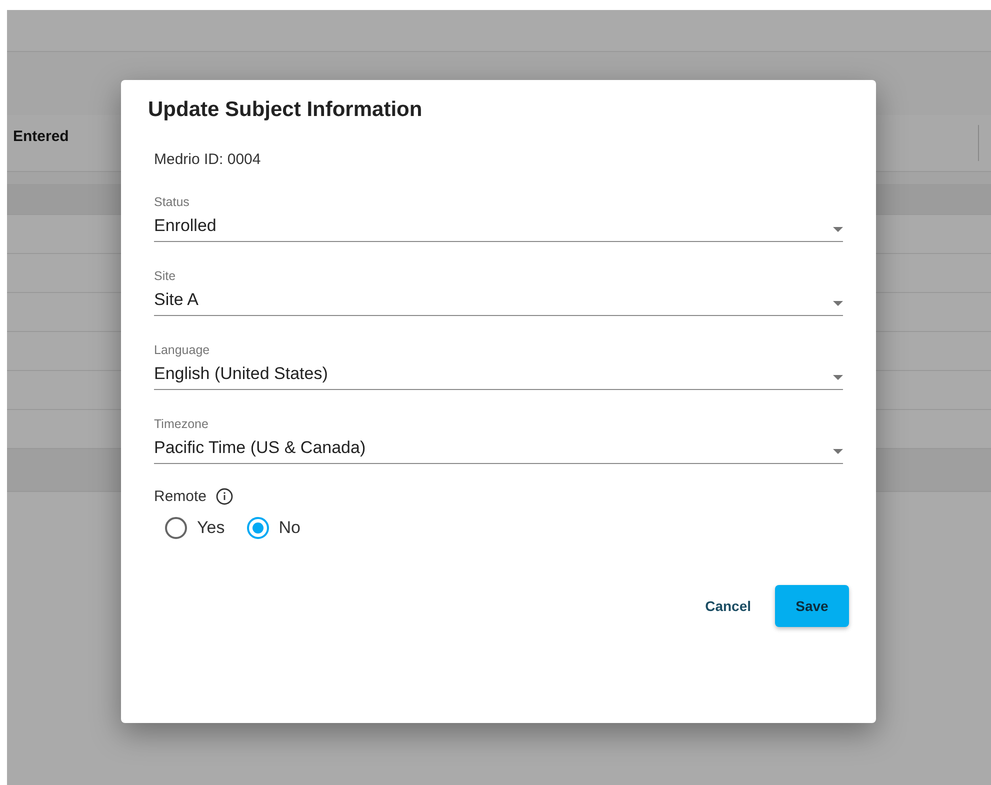 The image size is (991, 785). I want to click on select-field: Language English (United States), so click(498, 366).